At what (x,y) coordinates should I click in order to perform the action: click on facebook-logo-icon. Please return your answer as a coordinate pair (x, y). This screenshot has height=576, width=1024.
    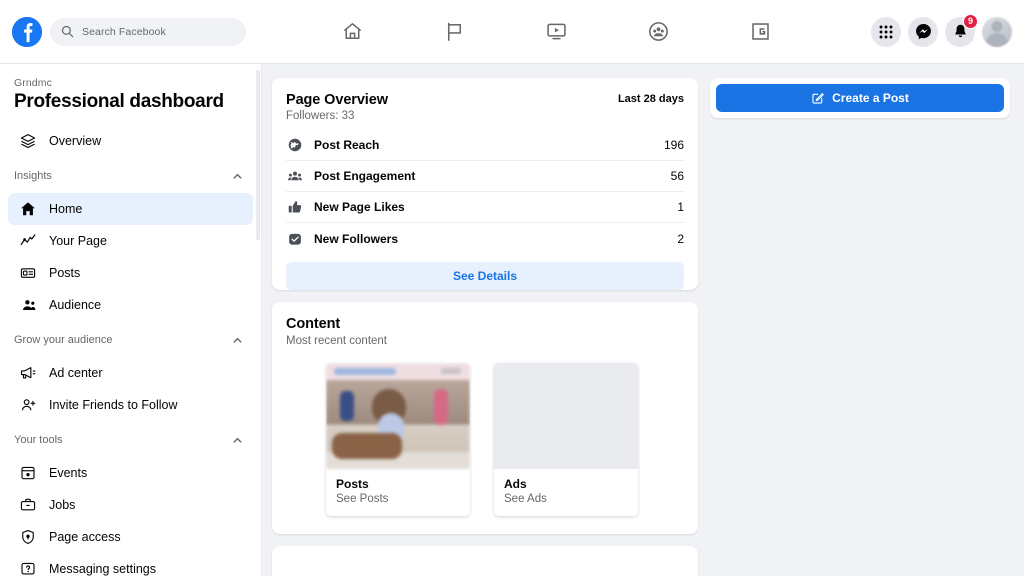
    Looking at the image, I should click on (27, 31).